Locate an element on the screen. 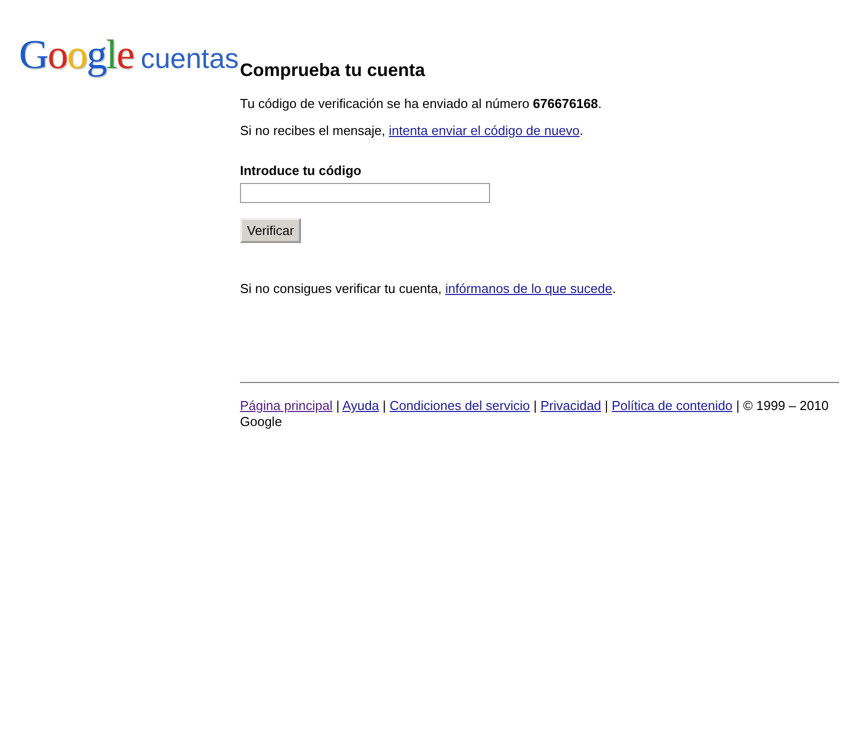 The width and height of the screenshot is (868, 729). footer-link: Ayuda is located at coordinates (361, 405).